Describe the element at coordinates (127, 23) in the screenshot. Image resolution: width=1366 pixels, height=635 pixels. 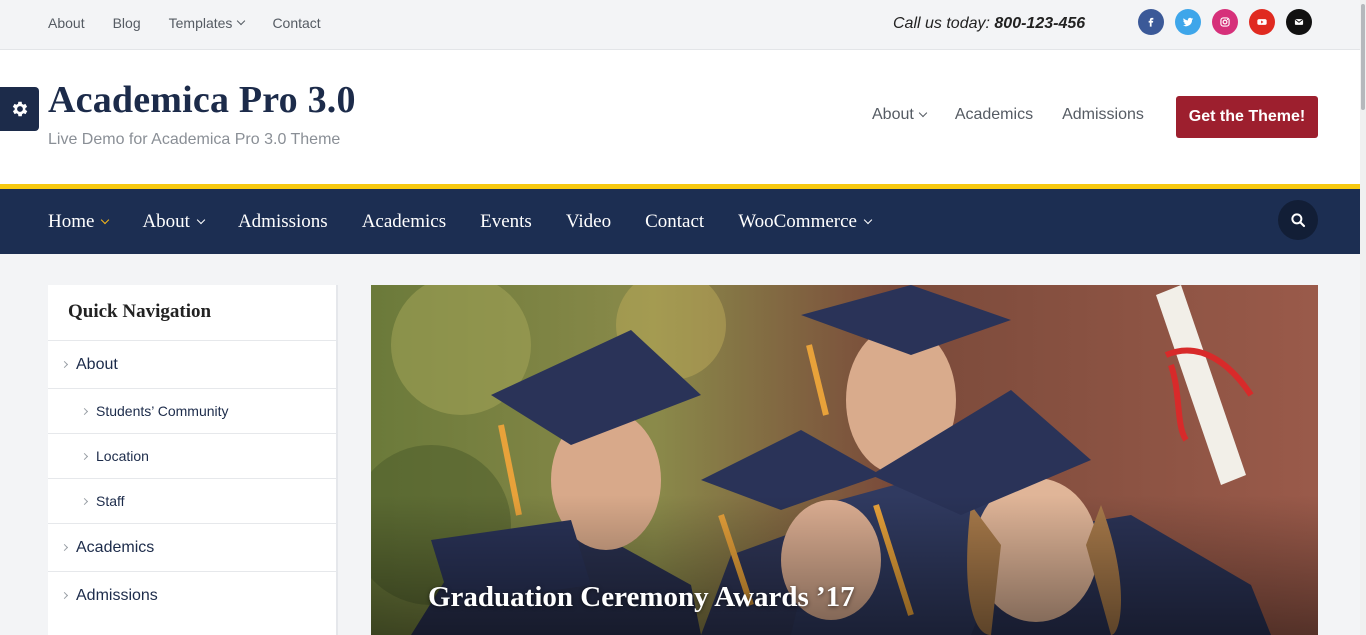
I see `top-nav-blog: Blog` at that location.